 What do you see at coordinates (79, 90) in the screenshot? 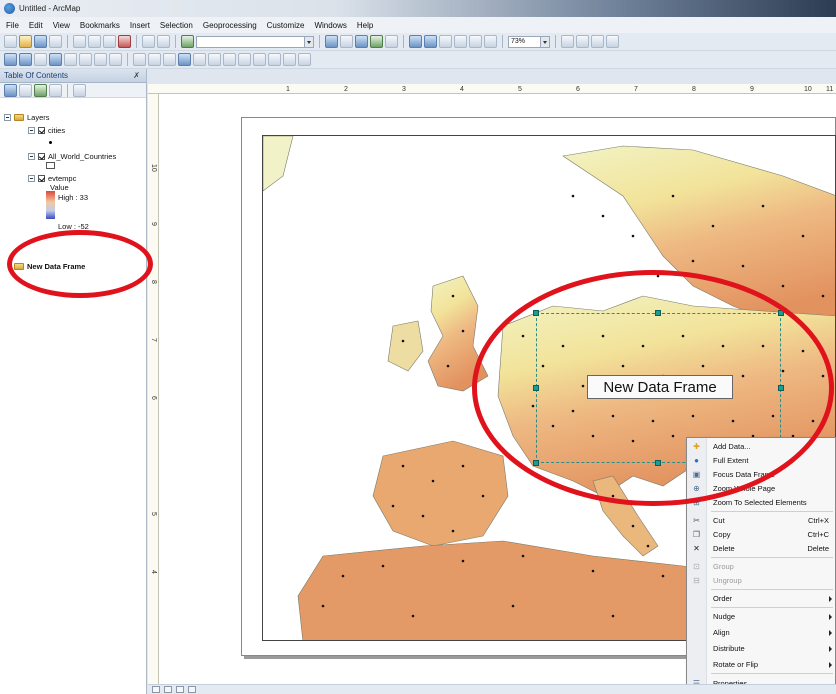
I see `toc-options-icon` at bounding box center [79, 90].